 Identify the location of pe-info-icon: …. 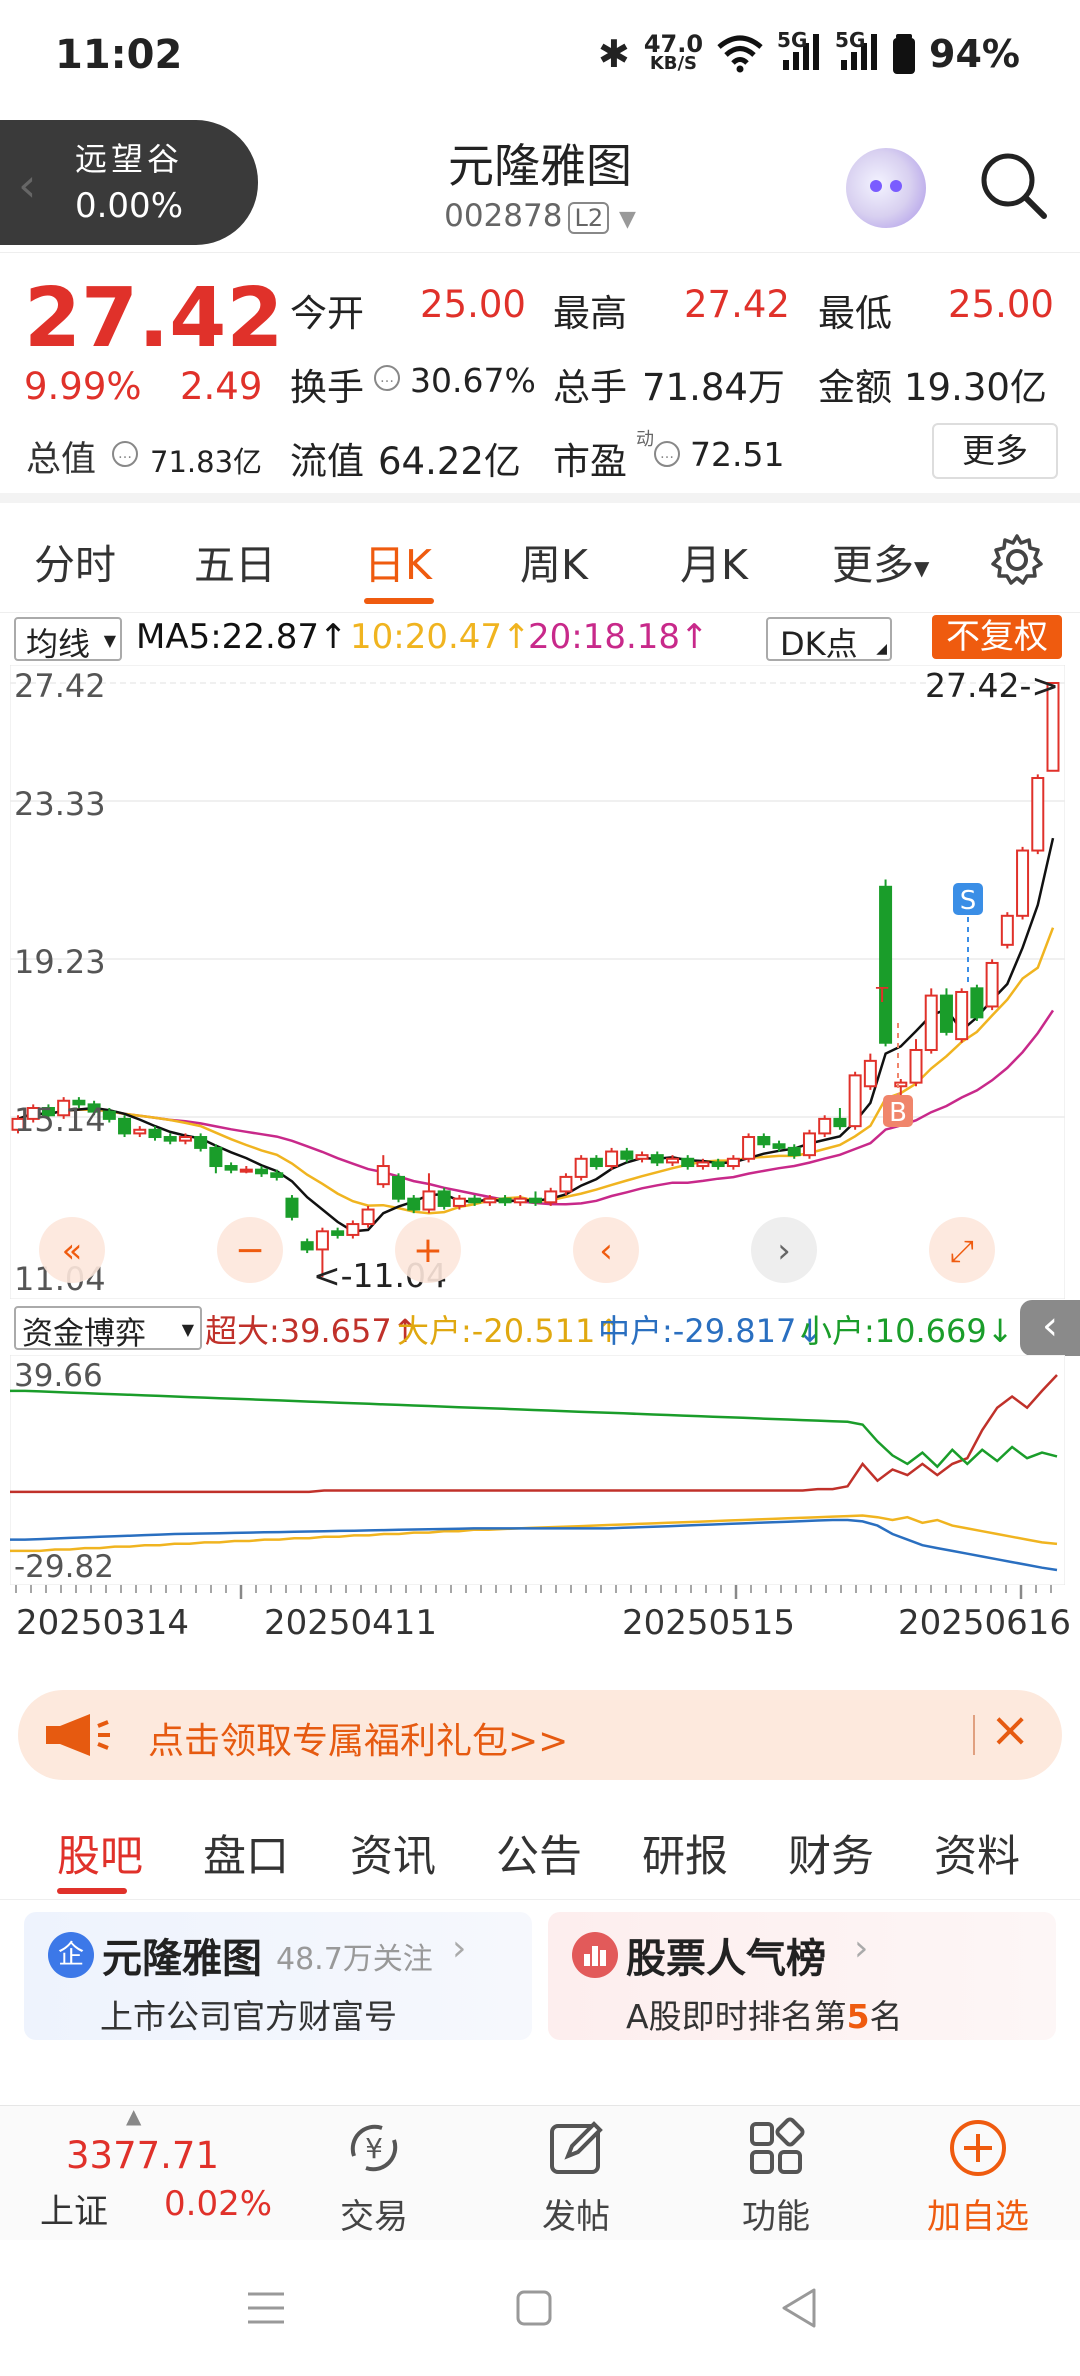
(667, 454).